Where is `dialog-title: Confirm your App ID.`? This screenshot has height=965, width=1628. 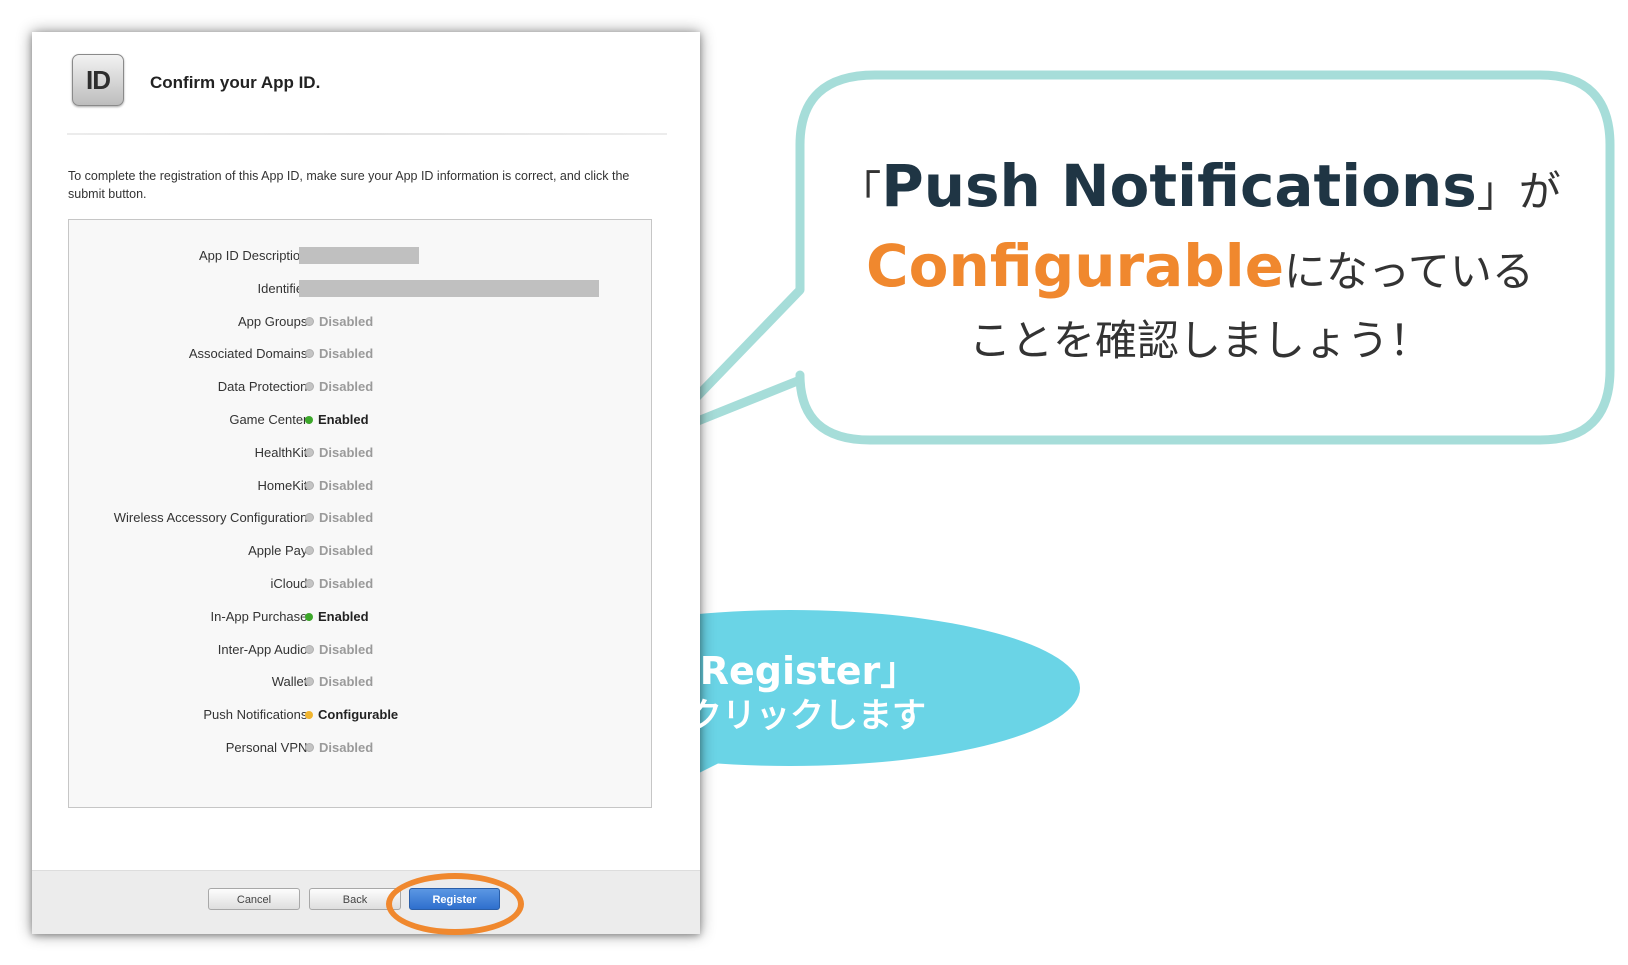
dialog-title: Confirm your App ID. is located at coordinates (235, 82).